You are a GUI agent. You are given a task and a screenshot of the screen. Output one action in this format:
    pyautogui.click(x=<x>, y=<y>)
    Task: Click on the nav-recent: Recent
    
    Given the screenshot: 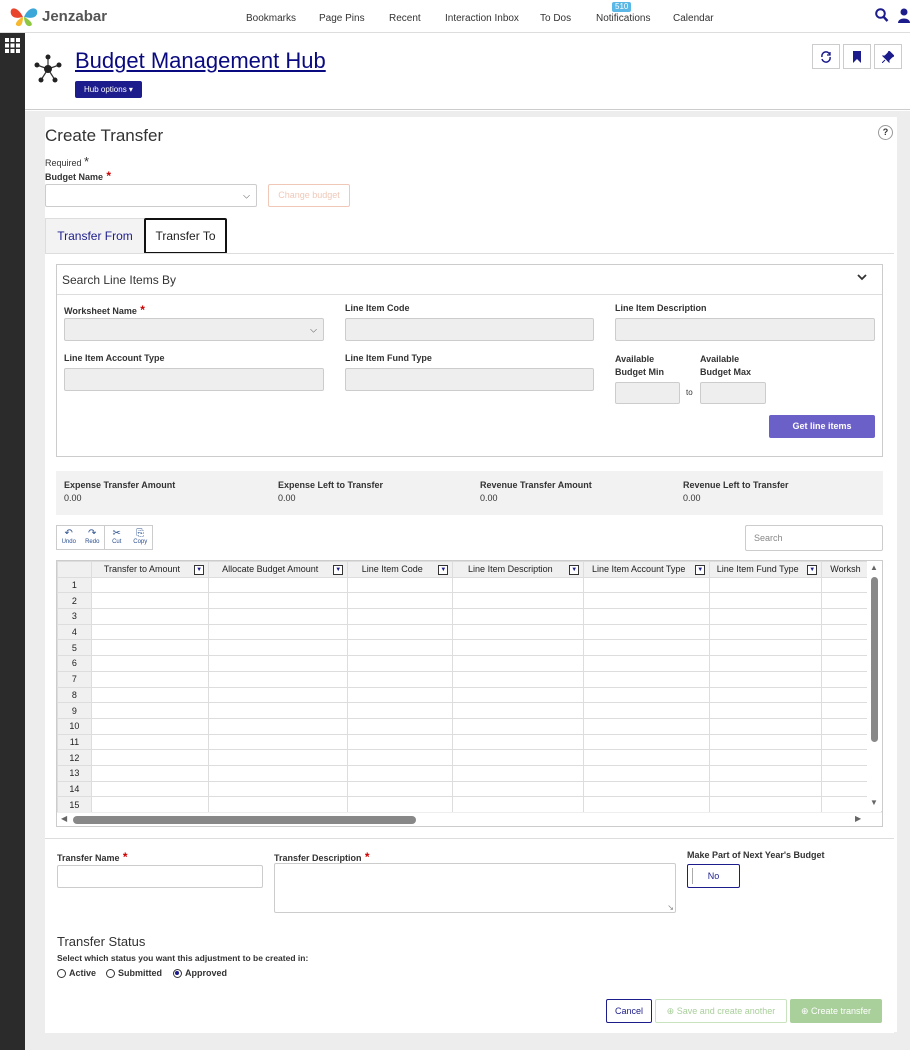 What is the action you would take?
    pyautogui.click(x=405, y=18)
    